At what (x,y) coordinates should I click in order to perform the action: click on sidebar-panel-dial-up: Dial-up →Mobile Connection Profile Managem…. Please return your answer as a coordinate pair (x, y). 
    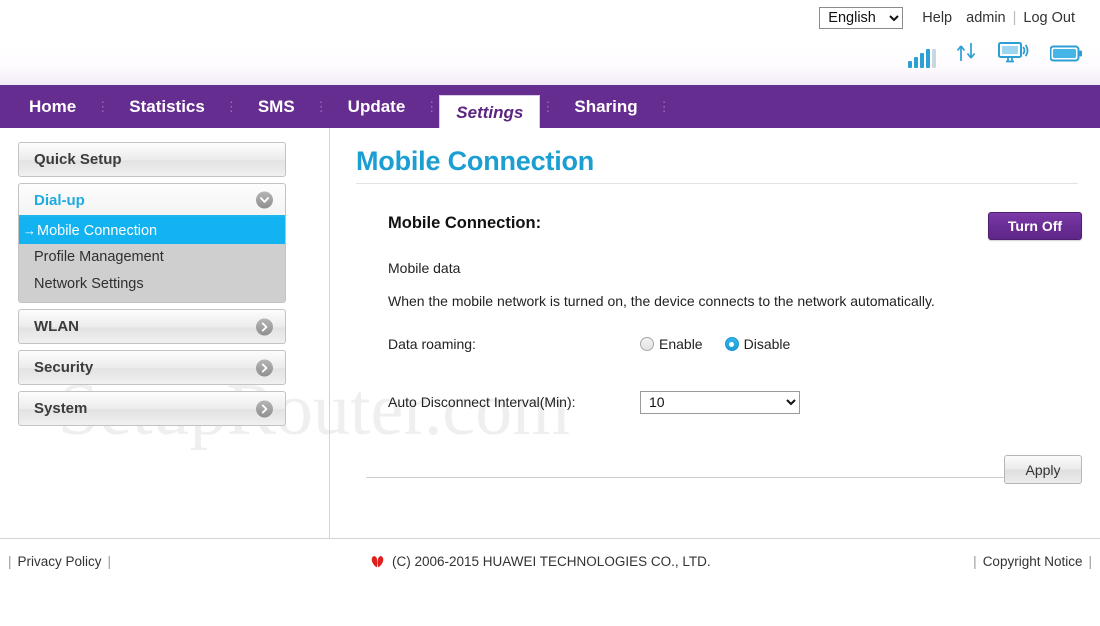
    Looking at the image, I should click on (152, 243).